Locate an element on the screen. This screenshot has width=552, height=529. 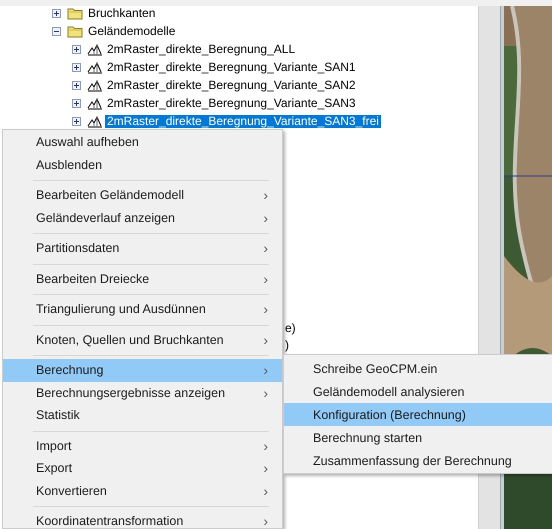
menu-item: Auswahl aufheben is located at coordinates (142, 142).